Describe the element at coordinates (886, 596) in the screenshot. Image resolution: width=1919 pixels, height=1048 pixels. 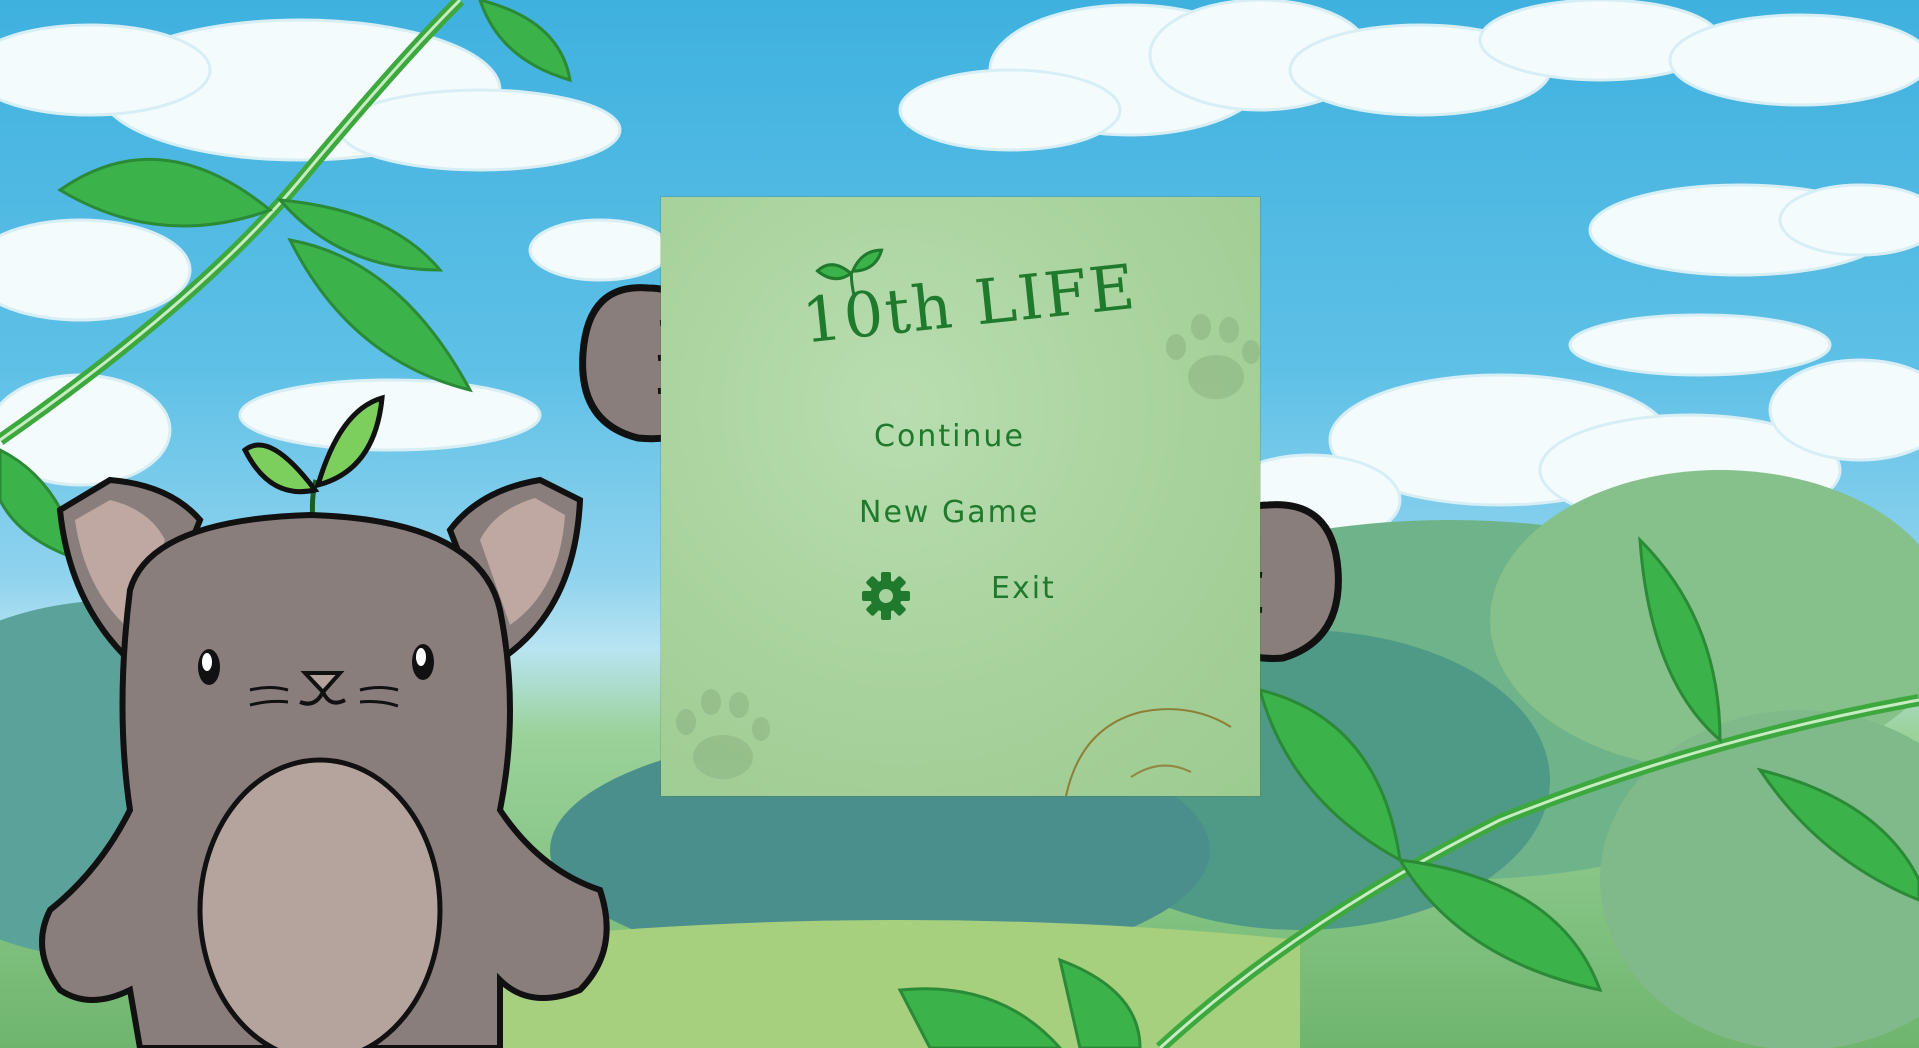
I see `gear-icon` at that location.